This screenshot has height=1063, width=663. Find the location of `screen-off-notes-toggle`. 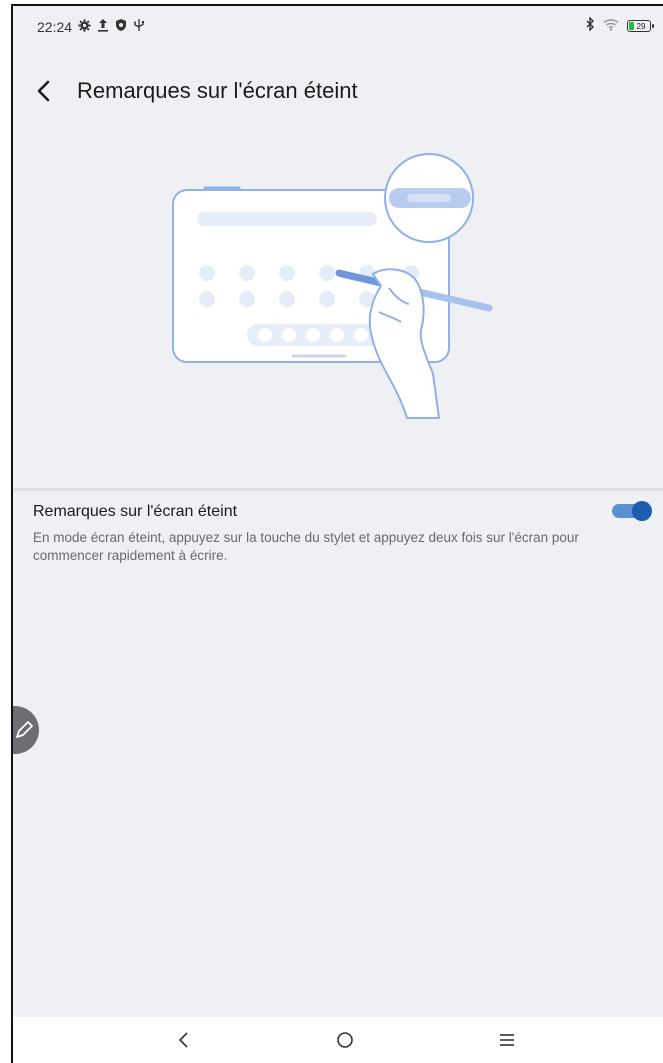

screen-off-notes-toggle is located at coordinates (632, 511).